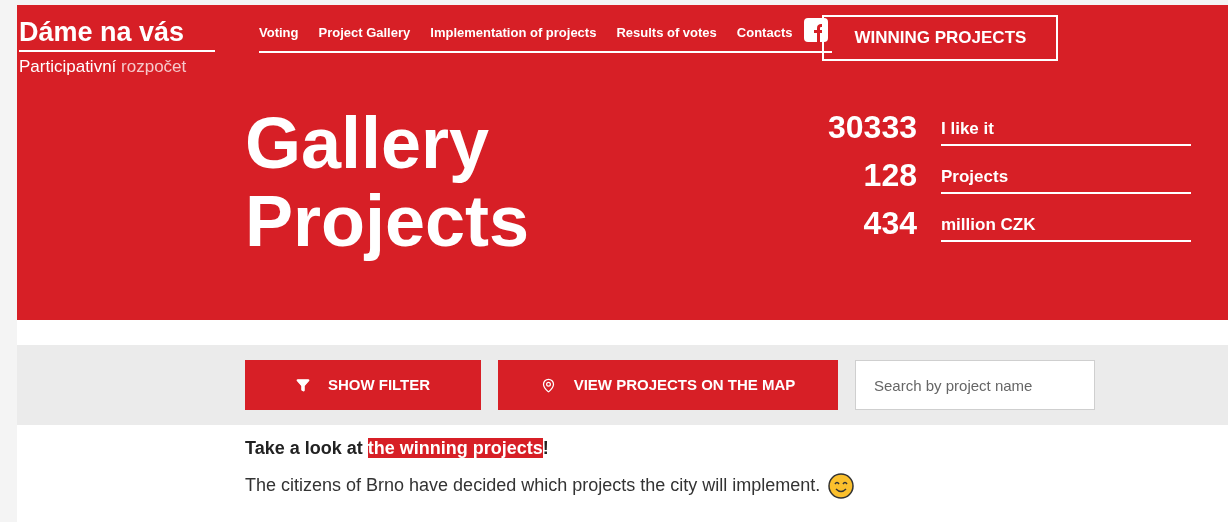  Describe the element at coordinates (666, 33) in the screenshot. I see `nav-link: Results of votes` at that location.